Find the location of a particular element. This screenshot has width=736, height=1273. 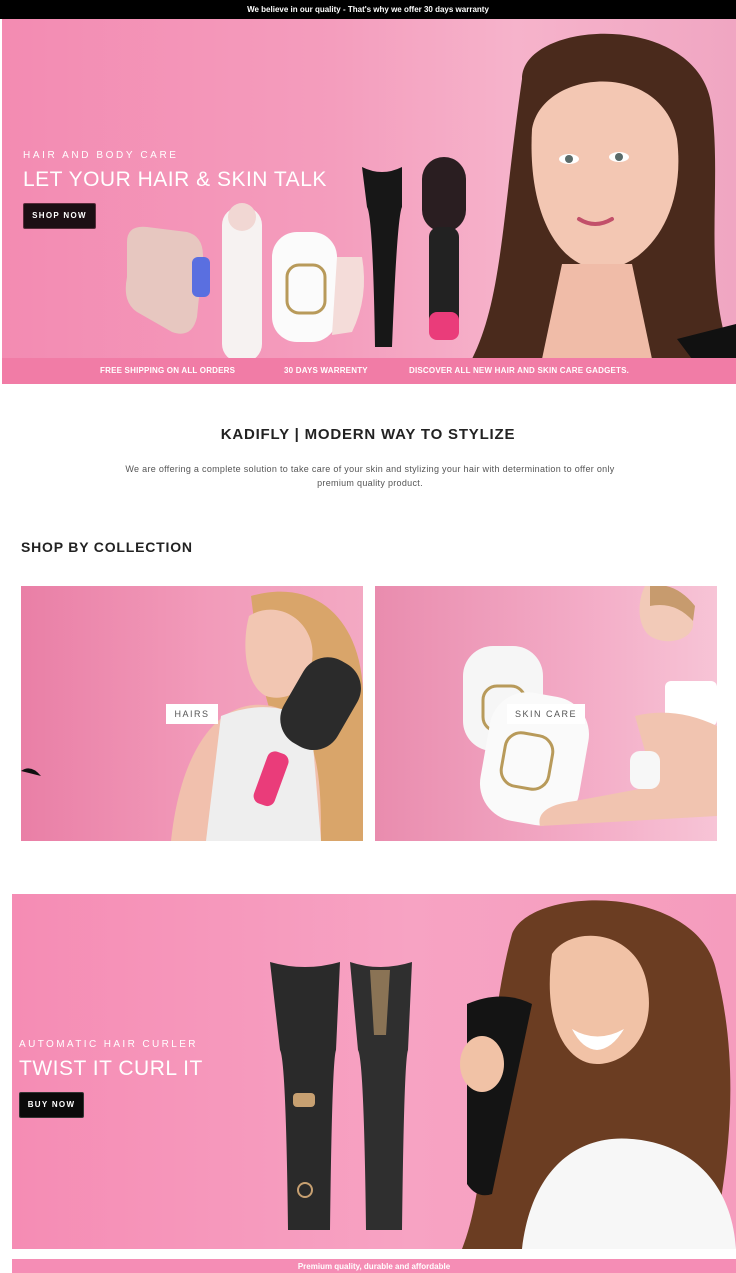

collection-tile-skin-care: SKIN CARE is located at coordinates (546, 713).